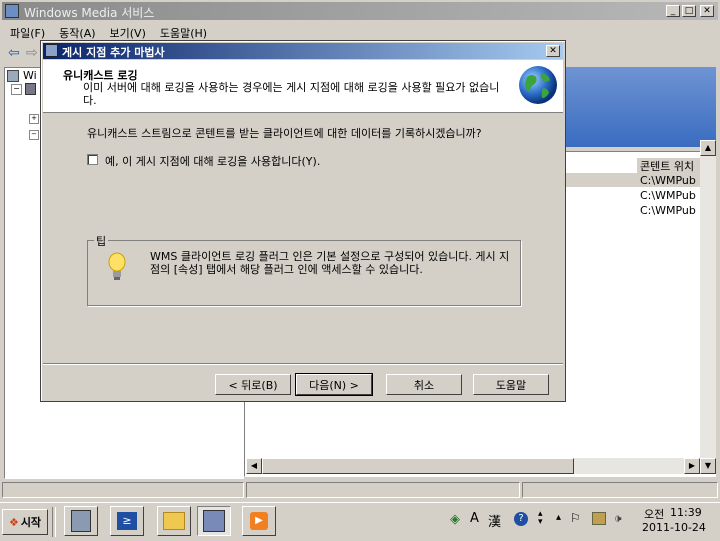 The width and height of the screenshot is (720, 541). I want to click on clock-time: 11:39, so click(686, 512).